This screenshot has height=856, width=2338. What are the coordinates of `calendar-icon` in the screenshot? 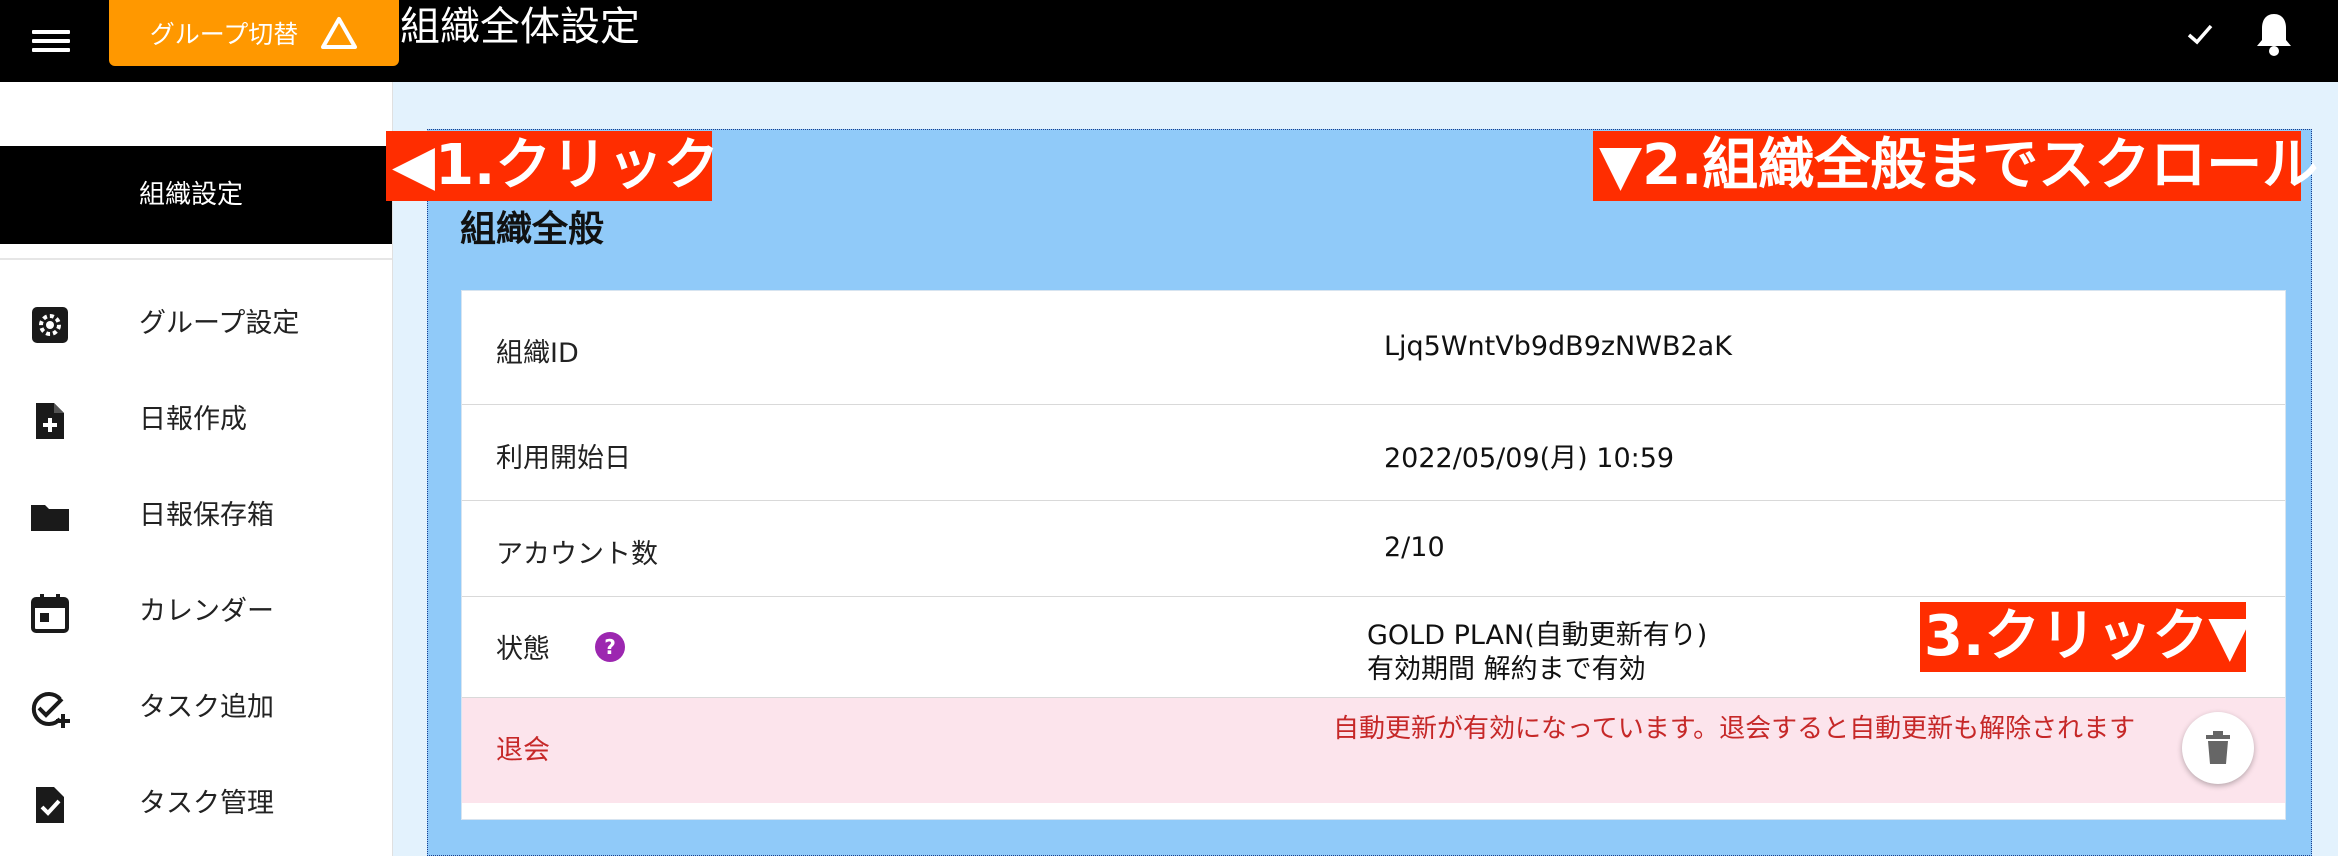 It's located at (50, 613).